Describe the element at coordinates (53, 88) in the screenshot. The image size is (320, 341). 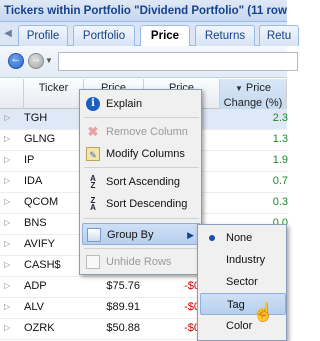
I see `header-ticker-label: Ticker` at that location.